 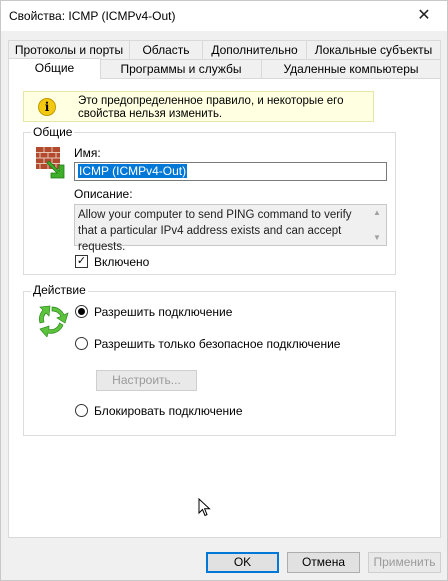 I want to click on info-icon: i, so click(x=47, y=107).